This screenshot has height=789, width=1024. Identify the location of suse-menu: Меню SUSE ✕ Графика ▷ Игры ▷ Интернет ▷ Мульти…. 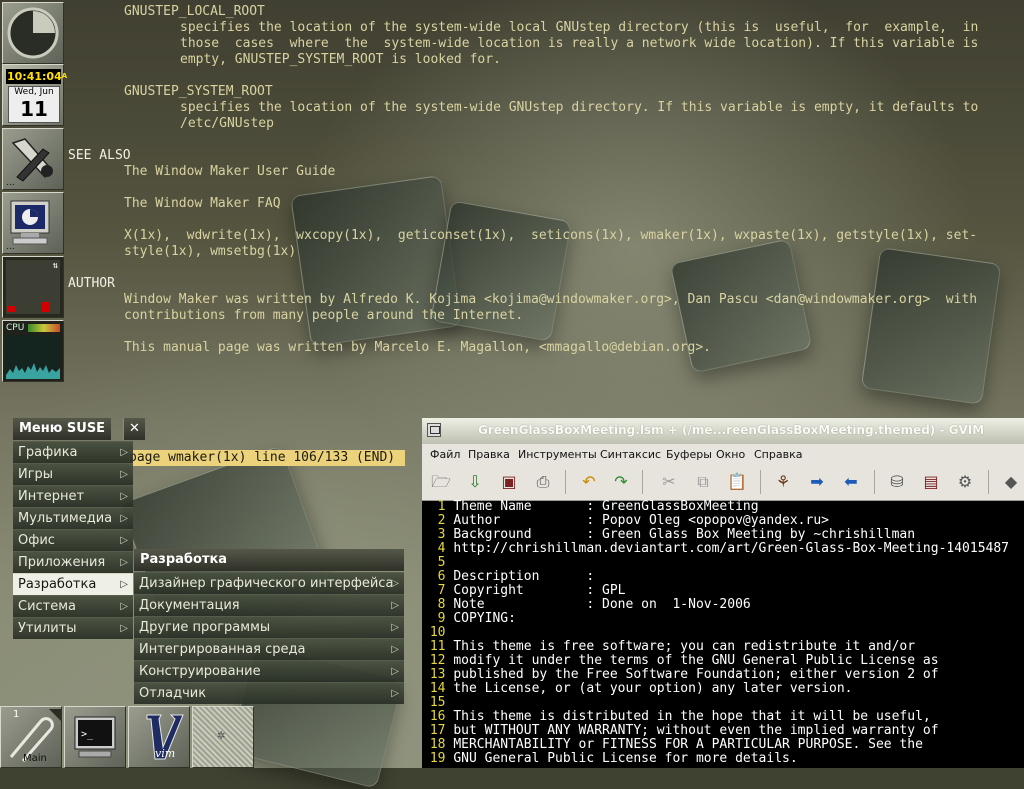
(79, 528).